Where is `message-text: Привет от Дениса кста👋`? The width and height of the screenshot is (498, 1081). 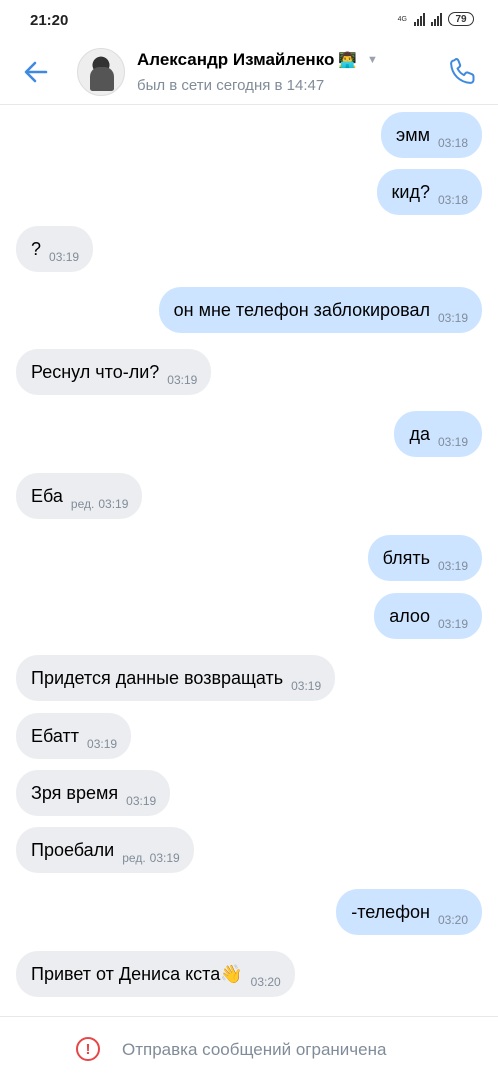 message-text: Привет от Дениса кста👋 is located at coordinates (137, 973).